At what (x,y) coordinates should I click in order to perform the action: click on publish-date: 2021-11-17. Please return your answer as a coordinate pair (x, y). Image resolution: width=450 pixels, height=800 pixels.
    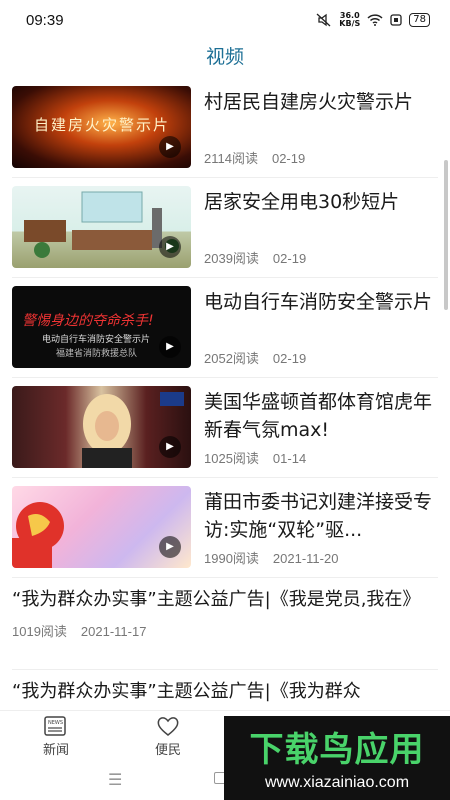
    Looking at the image, I should click on (113, 631).